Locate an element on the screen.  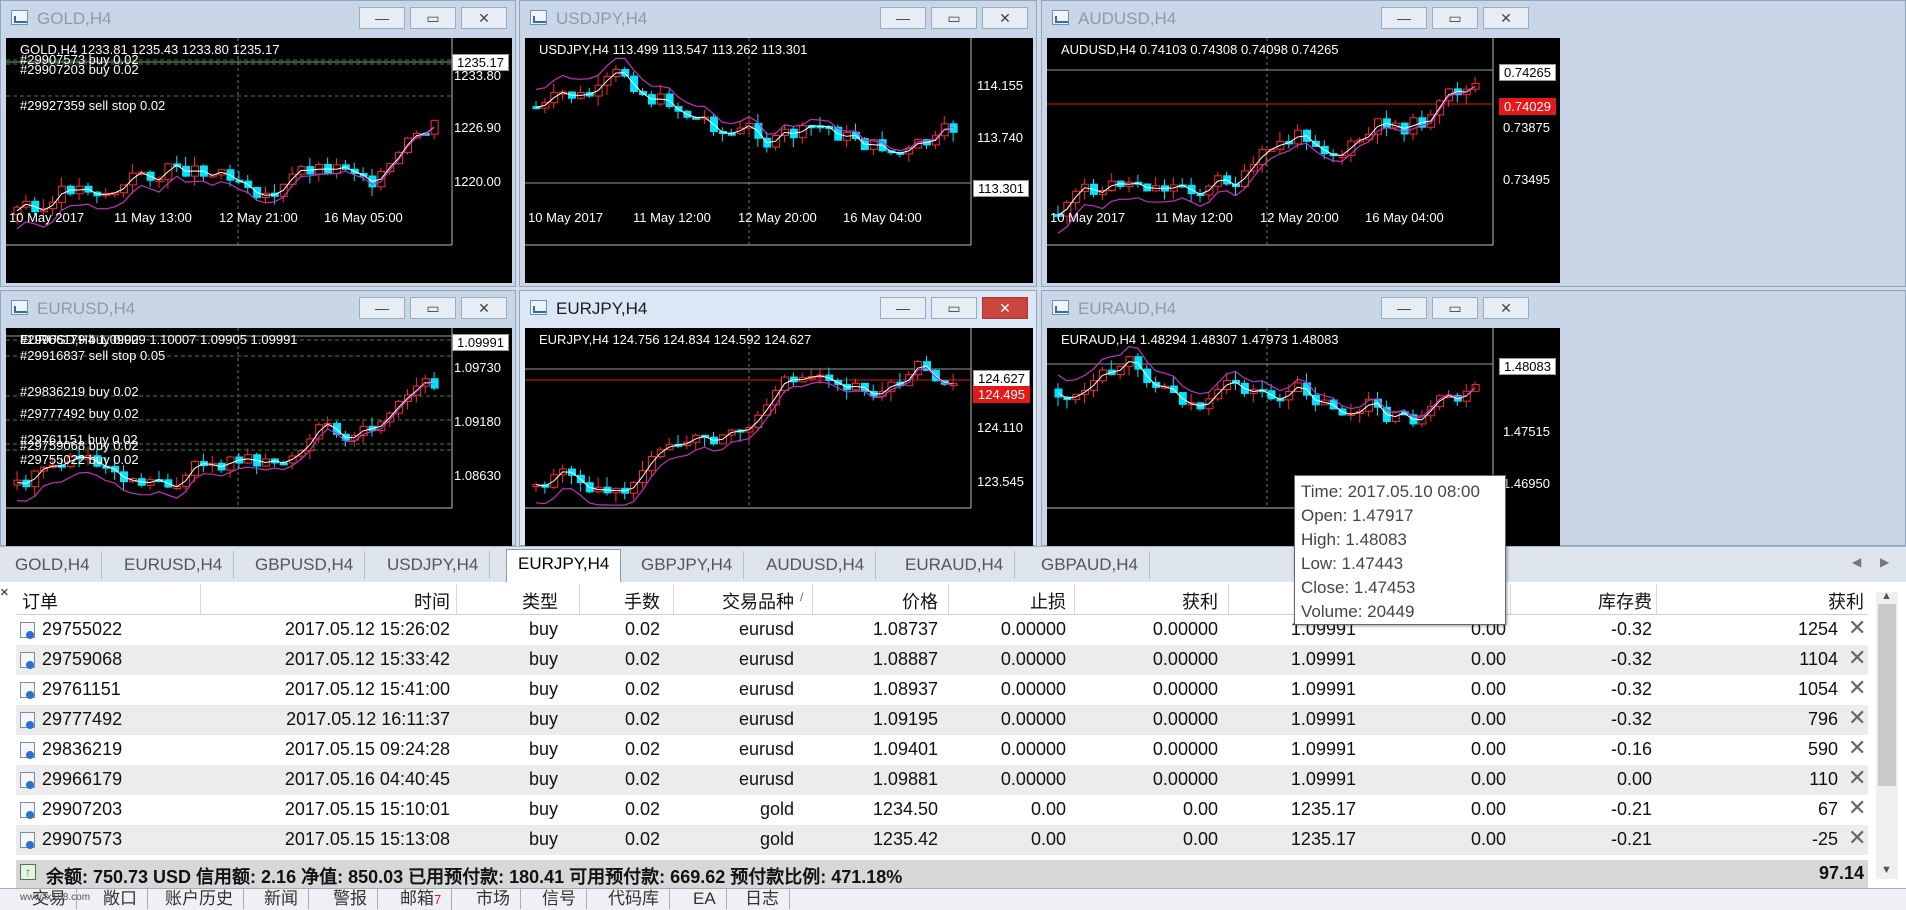
window-titlebar: GOLD,H4 — ▭ ✕ is located at coordinates (258, 19).